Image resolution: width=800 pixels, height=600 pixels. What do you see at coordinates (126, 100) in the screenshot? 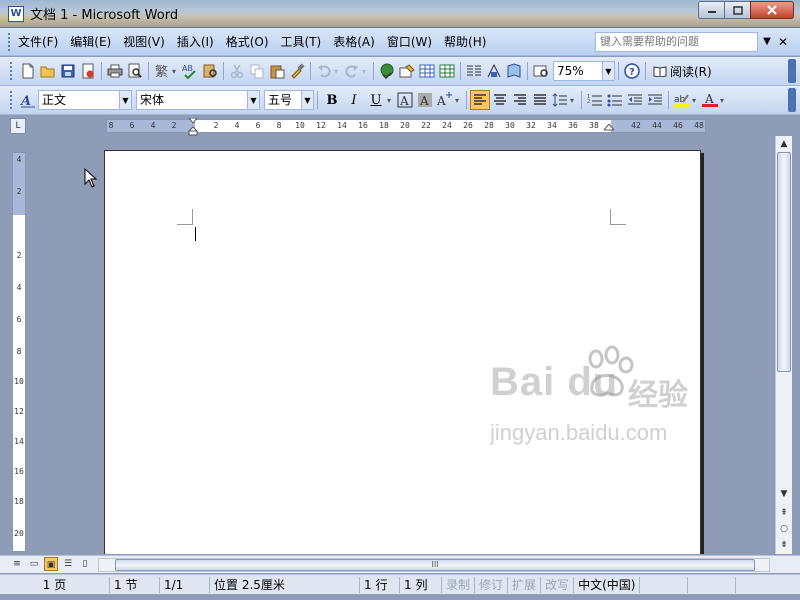
I see `style-dropdown: ▼` at bounding box center [126, 100].